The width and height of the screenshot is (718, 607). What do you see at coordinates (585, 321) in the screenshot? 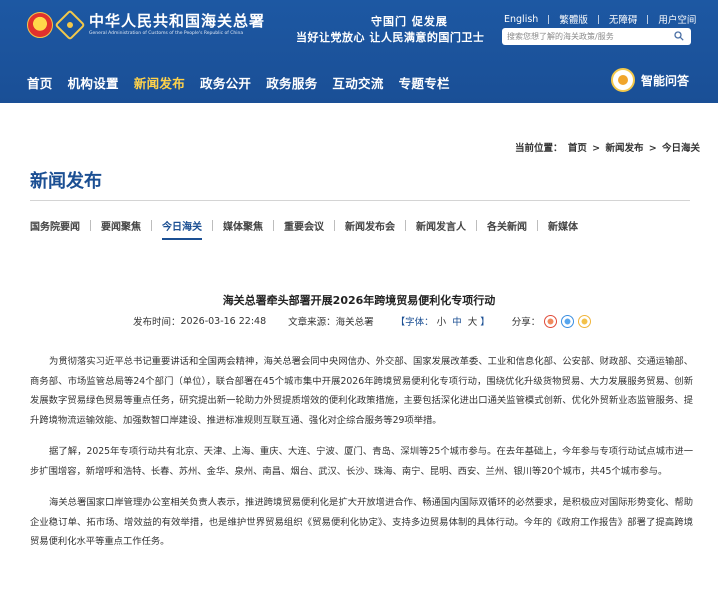
I see `qzone-icon` at bounding box center [585, 321].